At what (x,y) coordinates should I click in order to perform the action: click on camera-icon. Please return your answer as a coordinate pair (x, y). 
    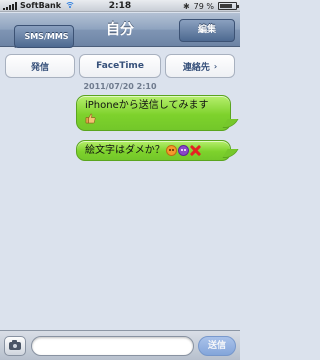
    Looking at the image, I should click on (15, 345).